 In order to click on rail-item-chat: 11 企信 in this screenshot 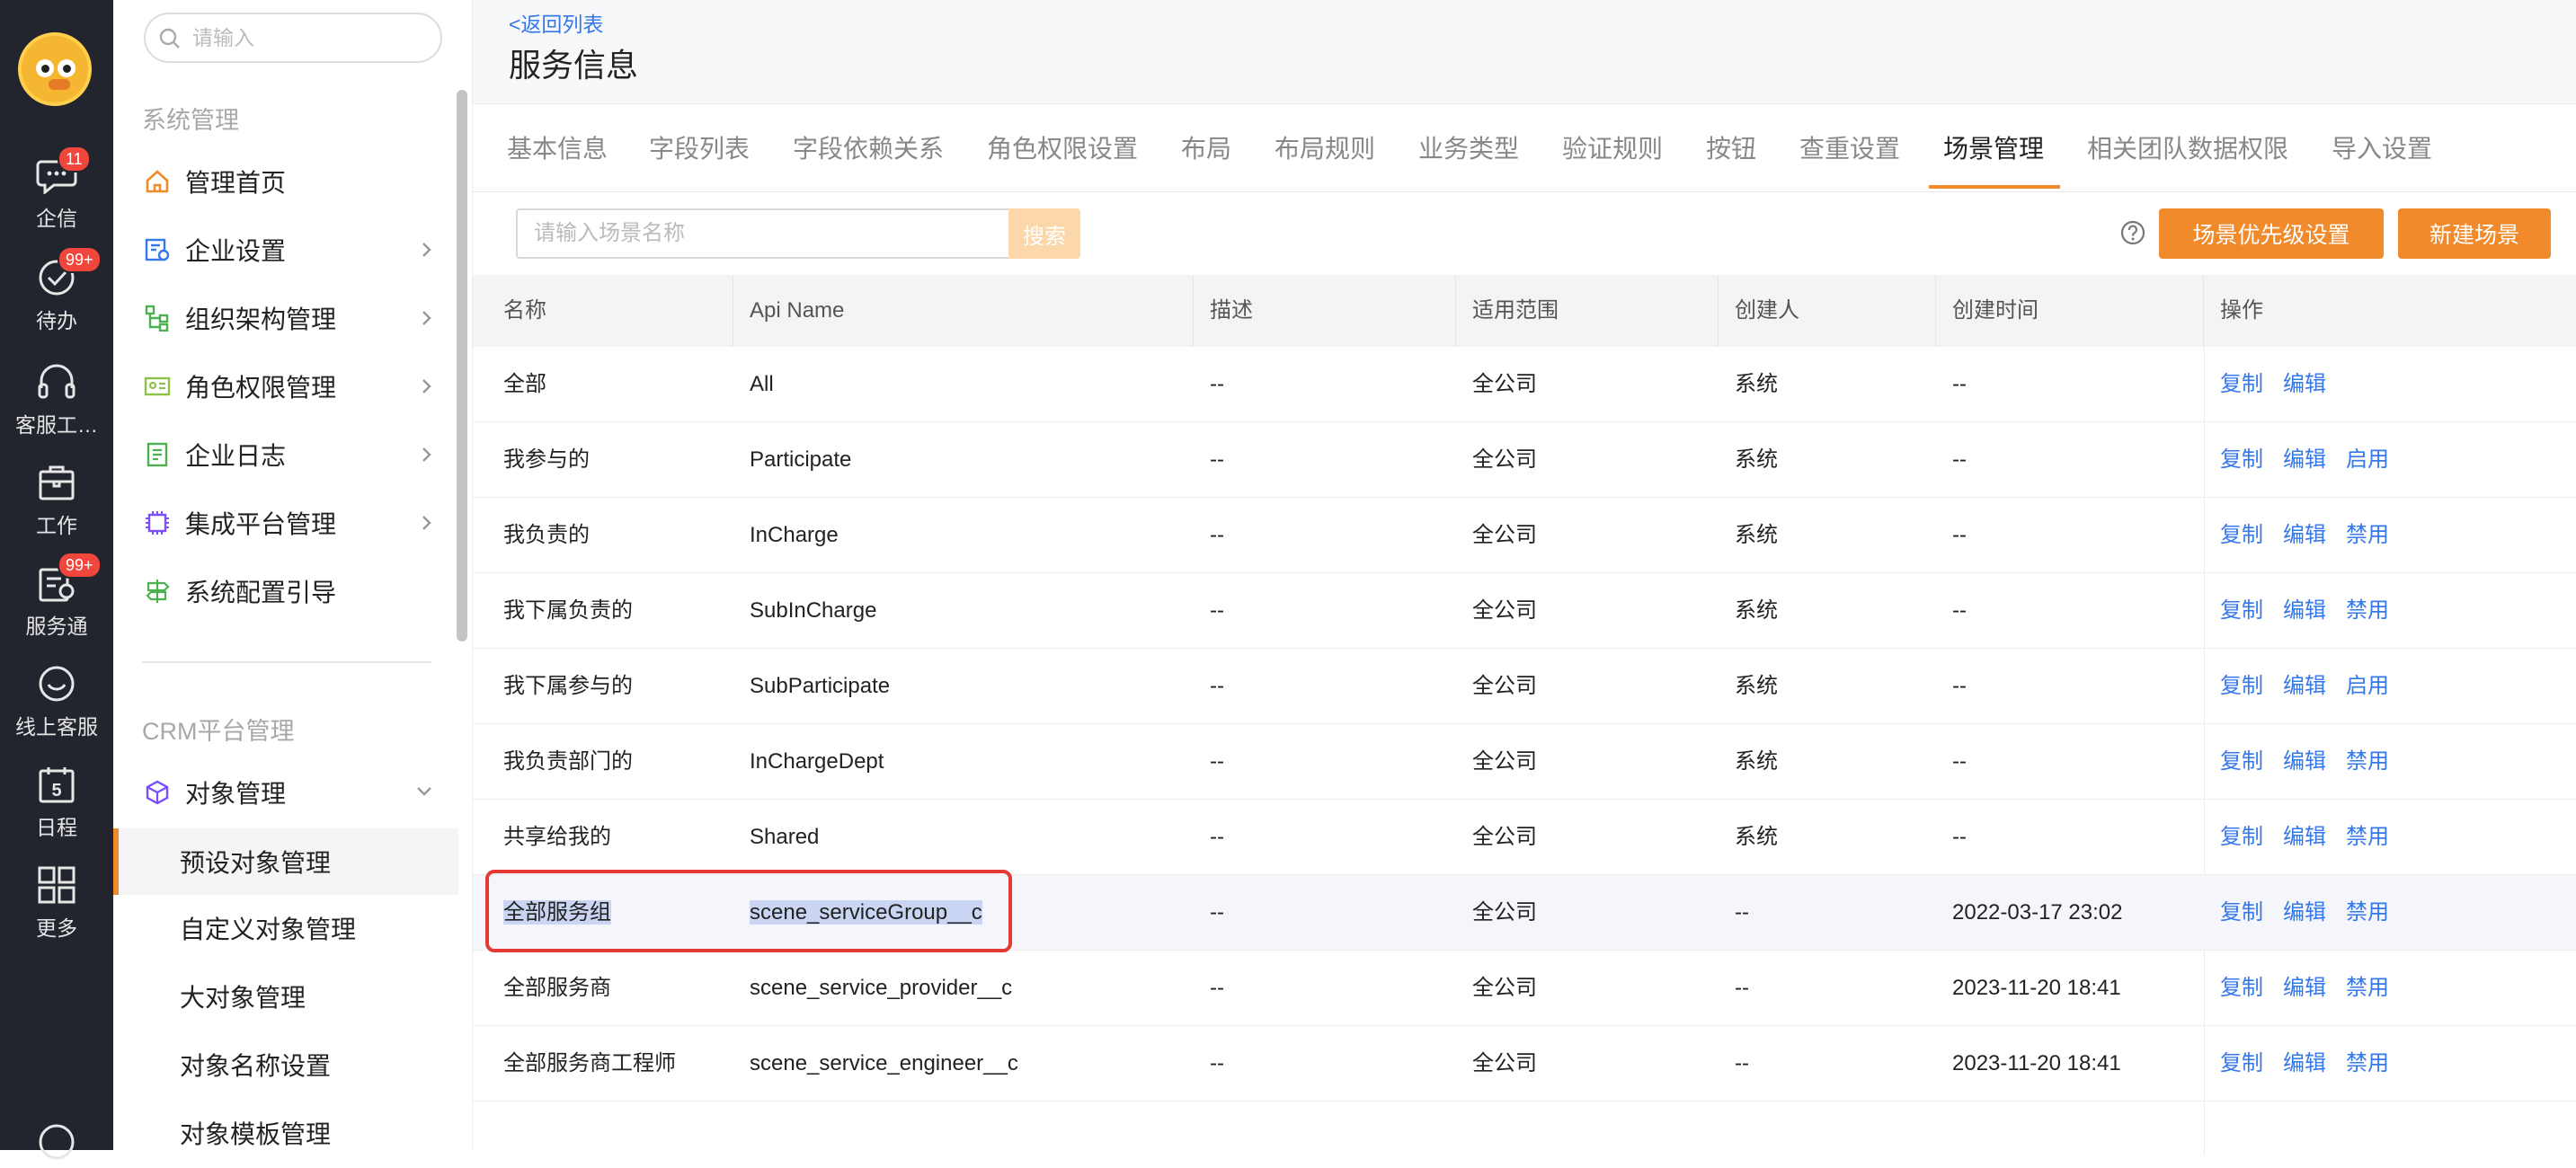, I will do `click(56, 189)`.